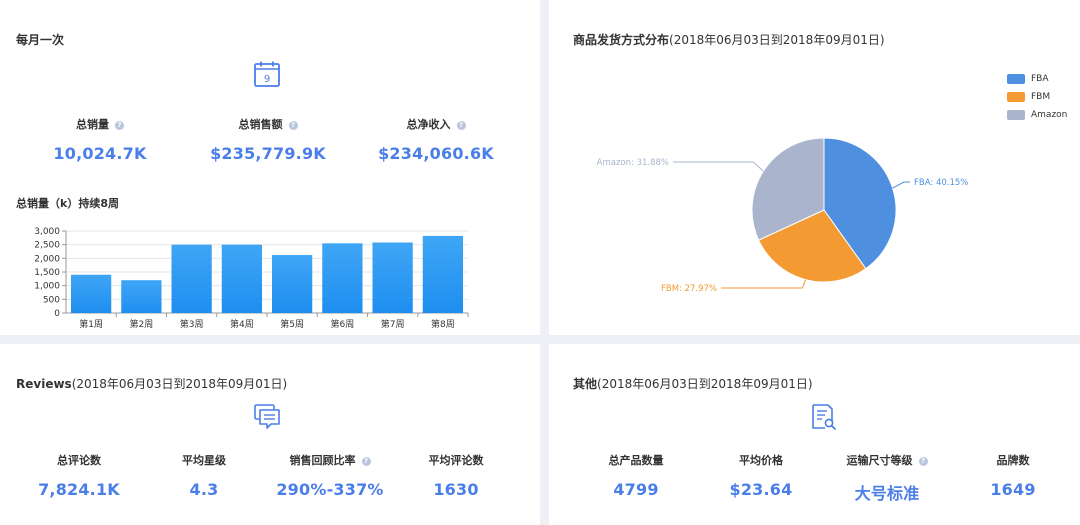 The height and width of the screenshot is (525, 1080). What do you see at coordinates (192, 324) in the screenshot?
I see `x-tick-label: 第3周` at bounding box center [192, 324].